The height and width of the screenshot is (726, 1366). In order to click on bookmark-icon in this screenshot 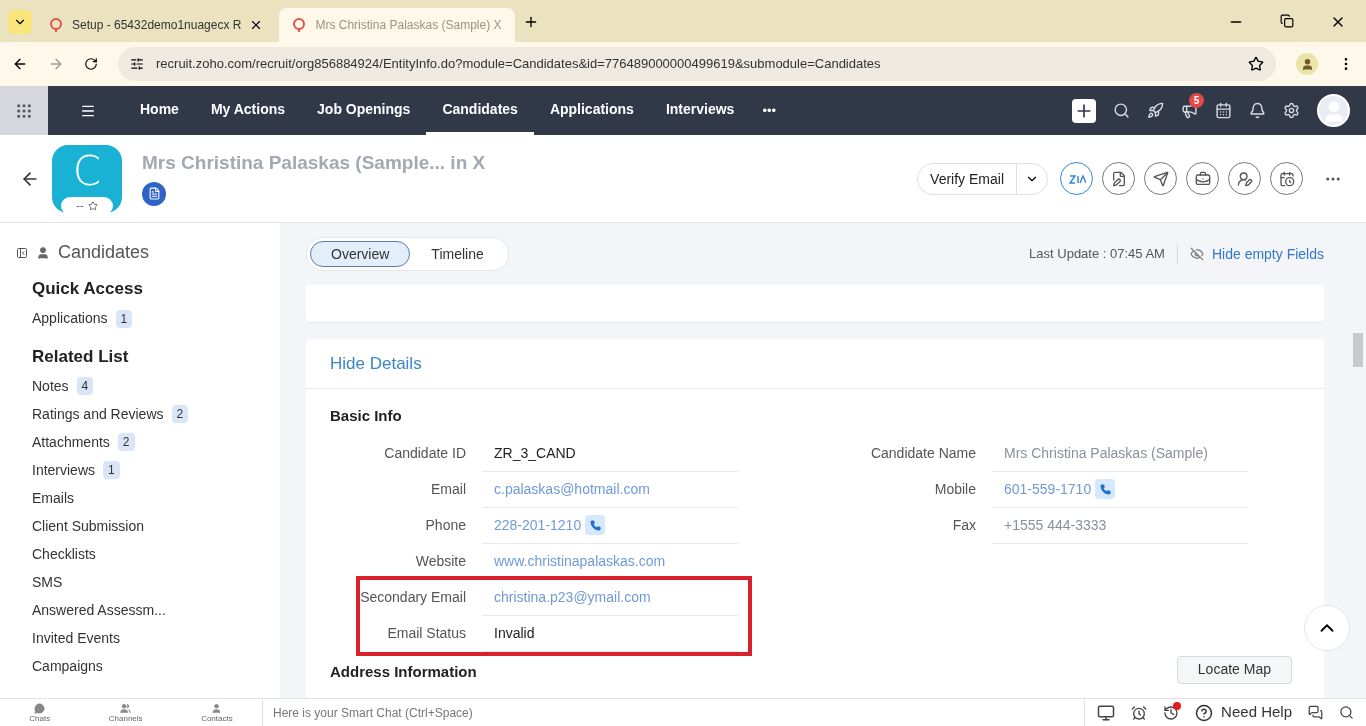, I will do `click(1256, 64)`.